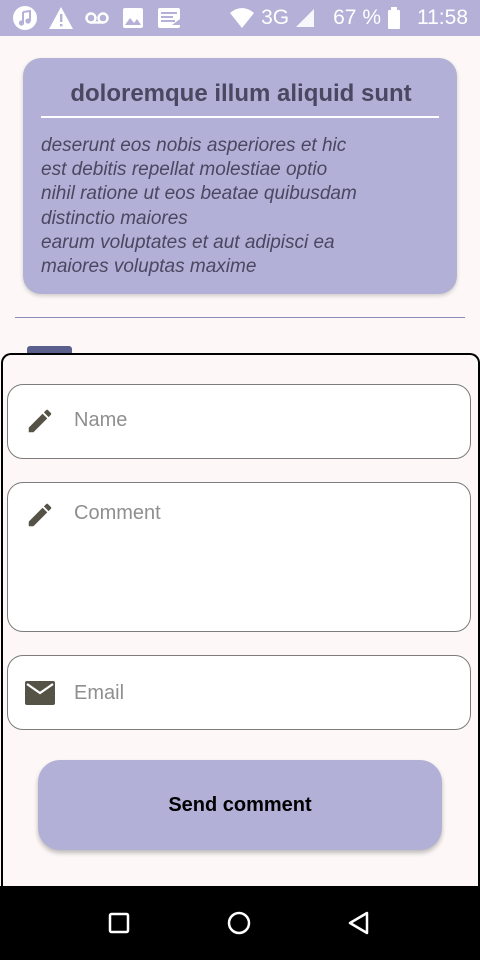  What do you see at coordinates (264, 420) in the screenshot?
I see `name-input` at bounding box center [264, 420].